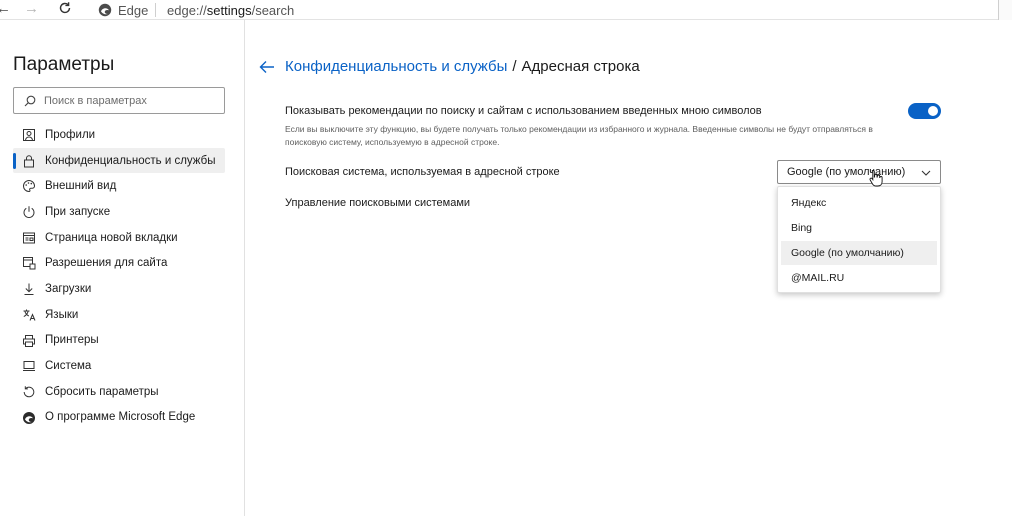 Image resolution: width=1012 pixels, height=516 pixels. Describe the element at coordinates (119, 135) in the screenshot. I see `sidebar-item-profiles: Профили` at that location.